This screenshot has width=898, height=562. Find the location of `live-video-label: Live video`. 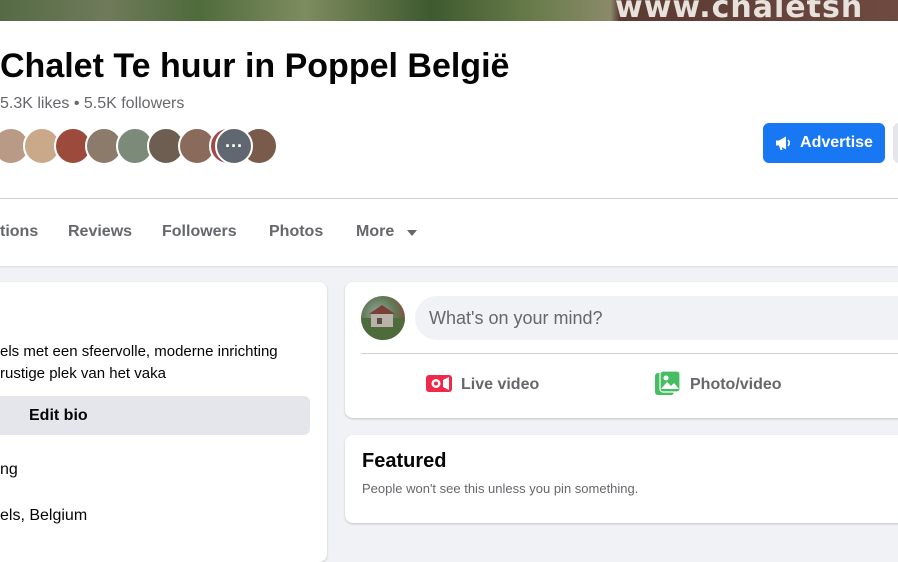

live-video-label: Live video is located at coordinates (500, 384).